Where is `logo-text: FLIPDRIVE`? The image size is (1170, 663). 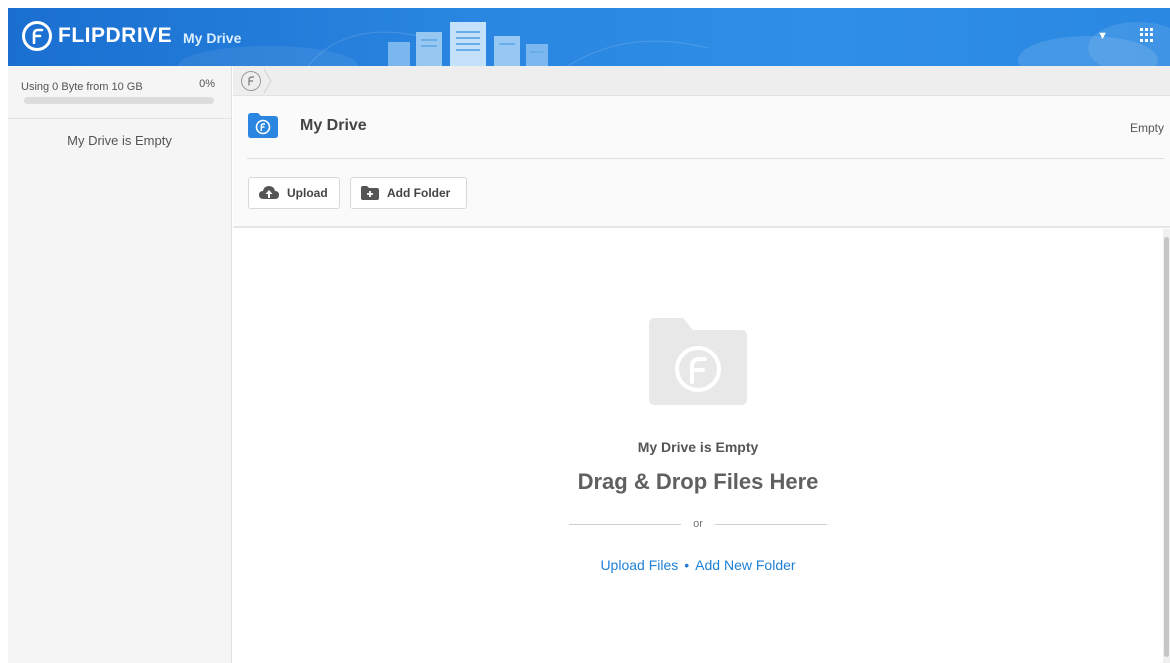 logo-text: FLIPDRIVE is located at coordinates (115, 35).